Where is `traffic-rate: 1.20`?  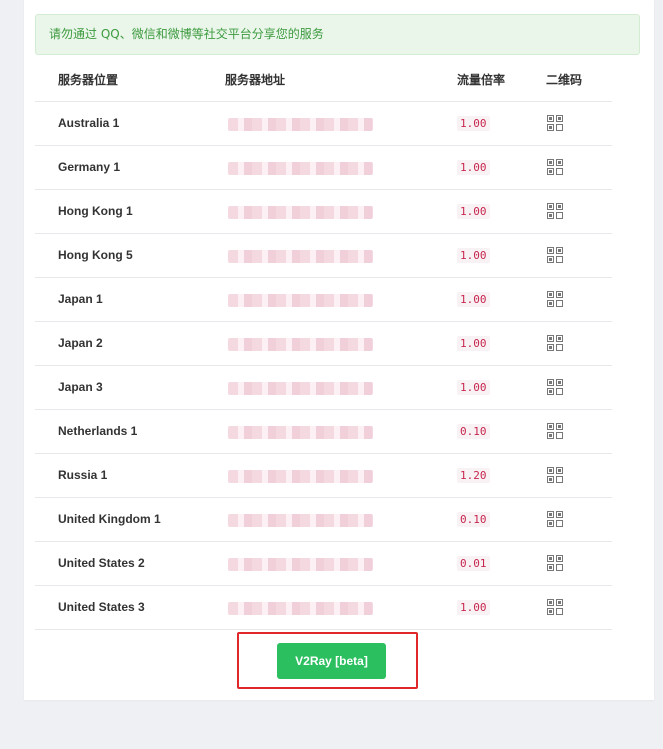 traffic-rate: 1.20 is located at coordinates (473, 475).